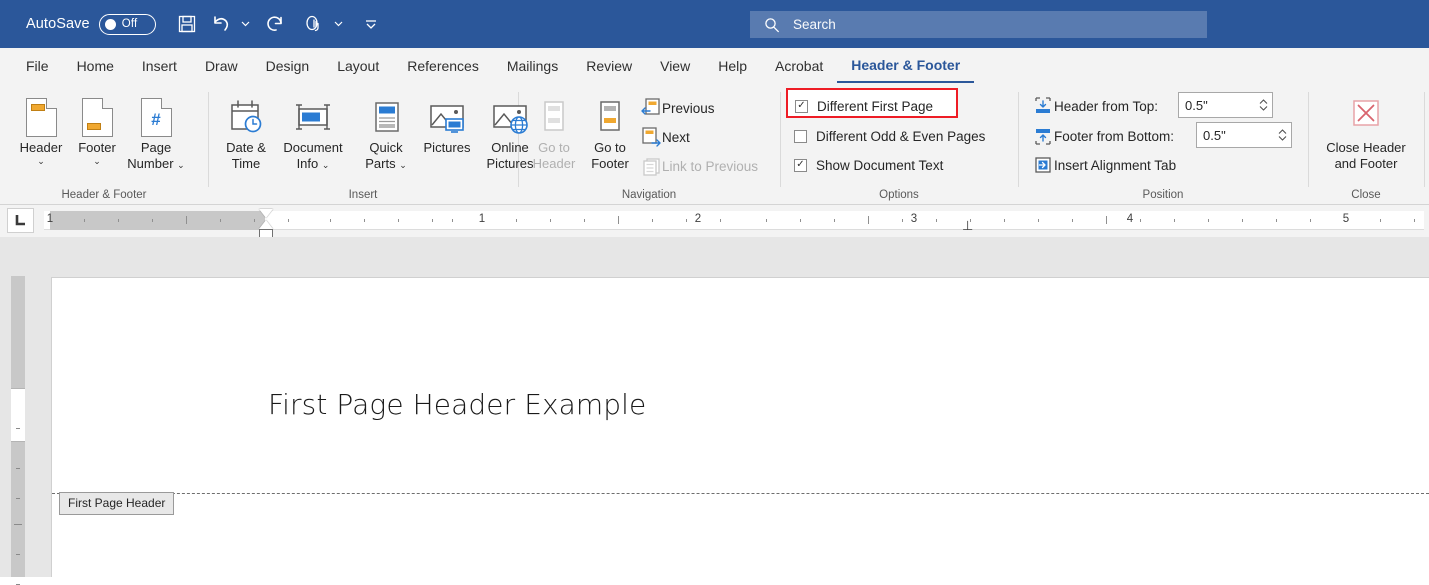  What do you see at coordinates (651, 137) in the screenshot?
I see `next-icon` at bounding box center [651, 137].